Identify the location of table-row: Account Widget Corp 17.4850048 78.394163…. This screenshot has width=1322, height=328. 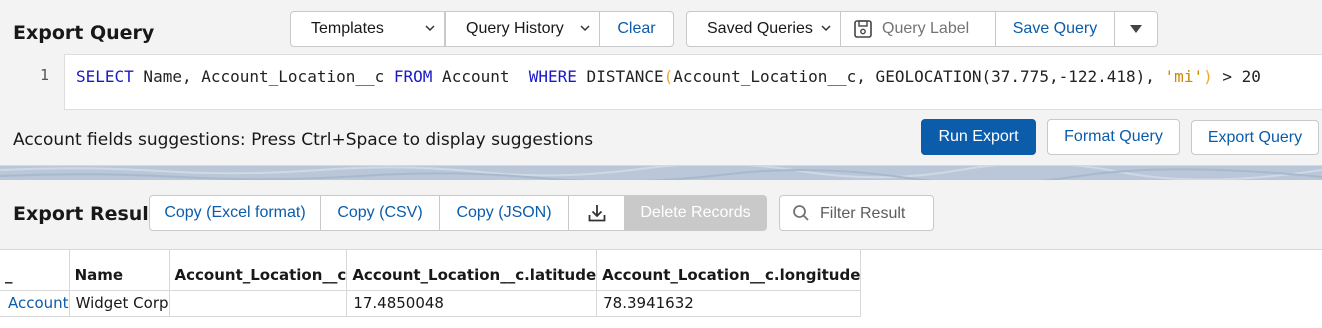
(431, 303).